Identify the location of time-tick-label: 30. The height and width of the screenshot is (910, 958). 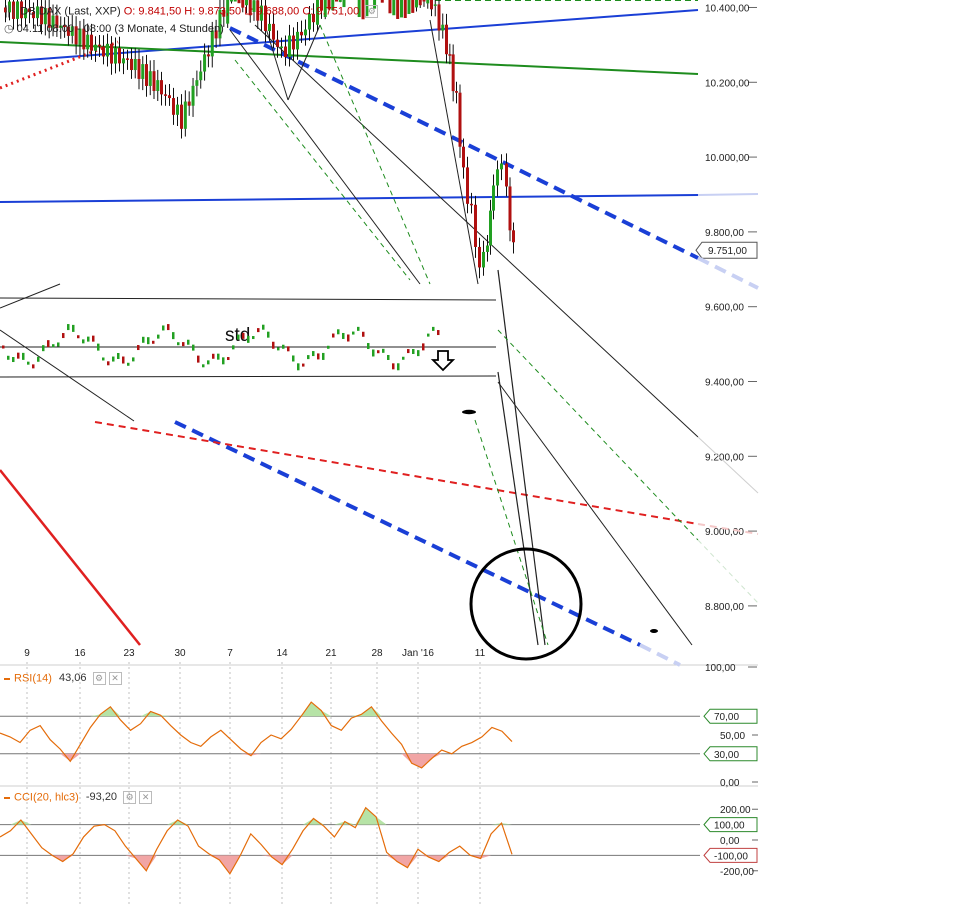
(180, 653).